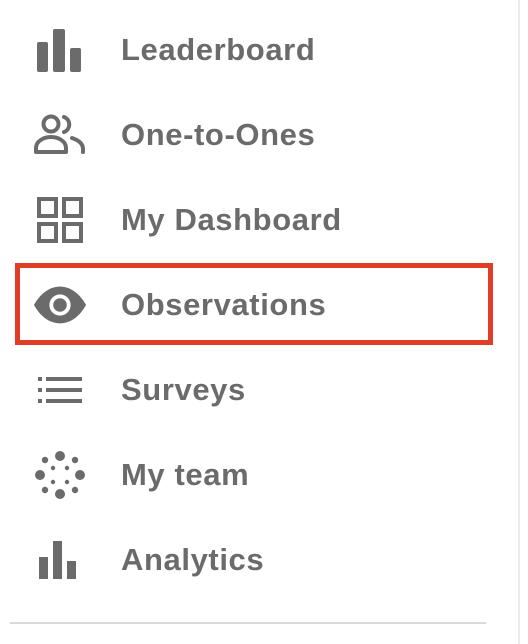 The image size is (528, 644). What do you see at coordinates (60, 220) in the screenshot?
I see `dashboard-grid-icon` at bounding box center [60, 220].